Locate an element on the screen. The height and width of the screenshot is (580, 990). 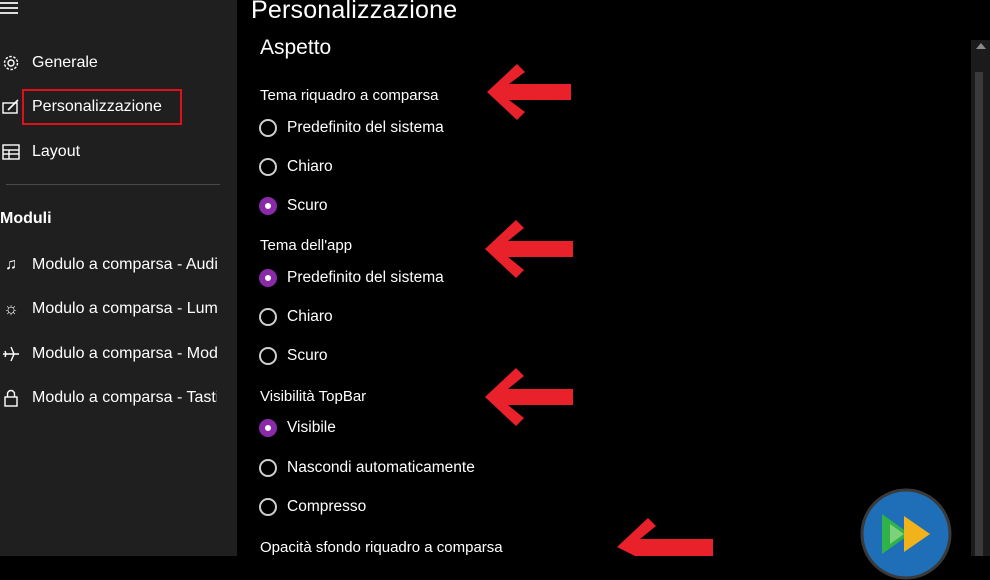
radio-app-theme-system: Predefinito del sistema is located at coordinates (351, 278).